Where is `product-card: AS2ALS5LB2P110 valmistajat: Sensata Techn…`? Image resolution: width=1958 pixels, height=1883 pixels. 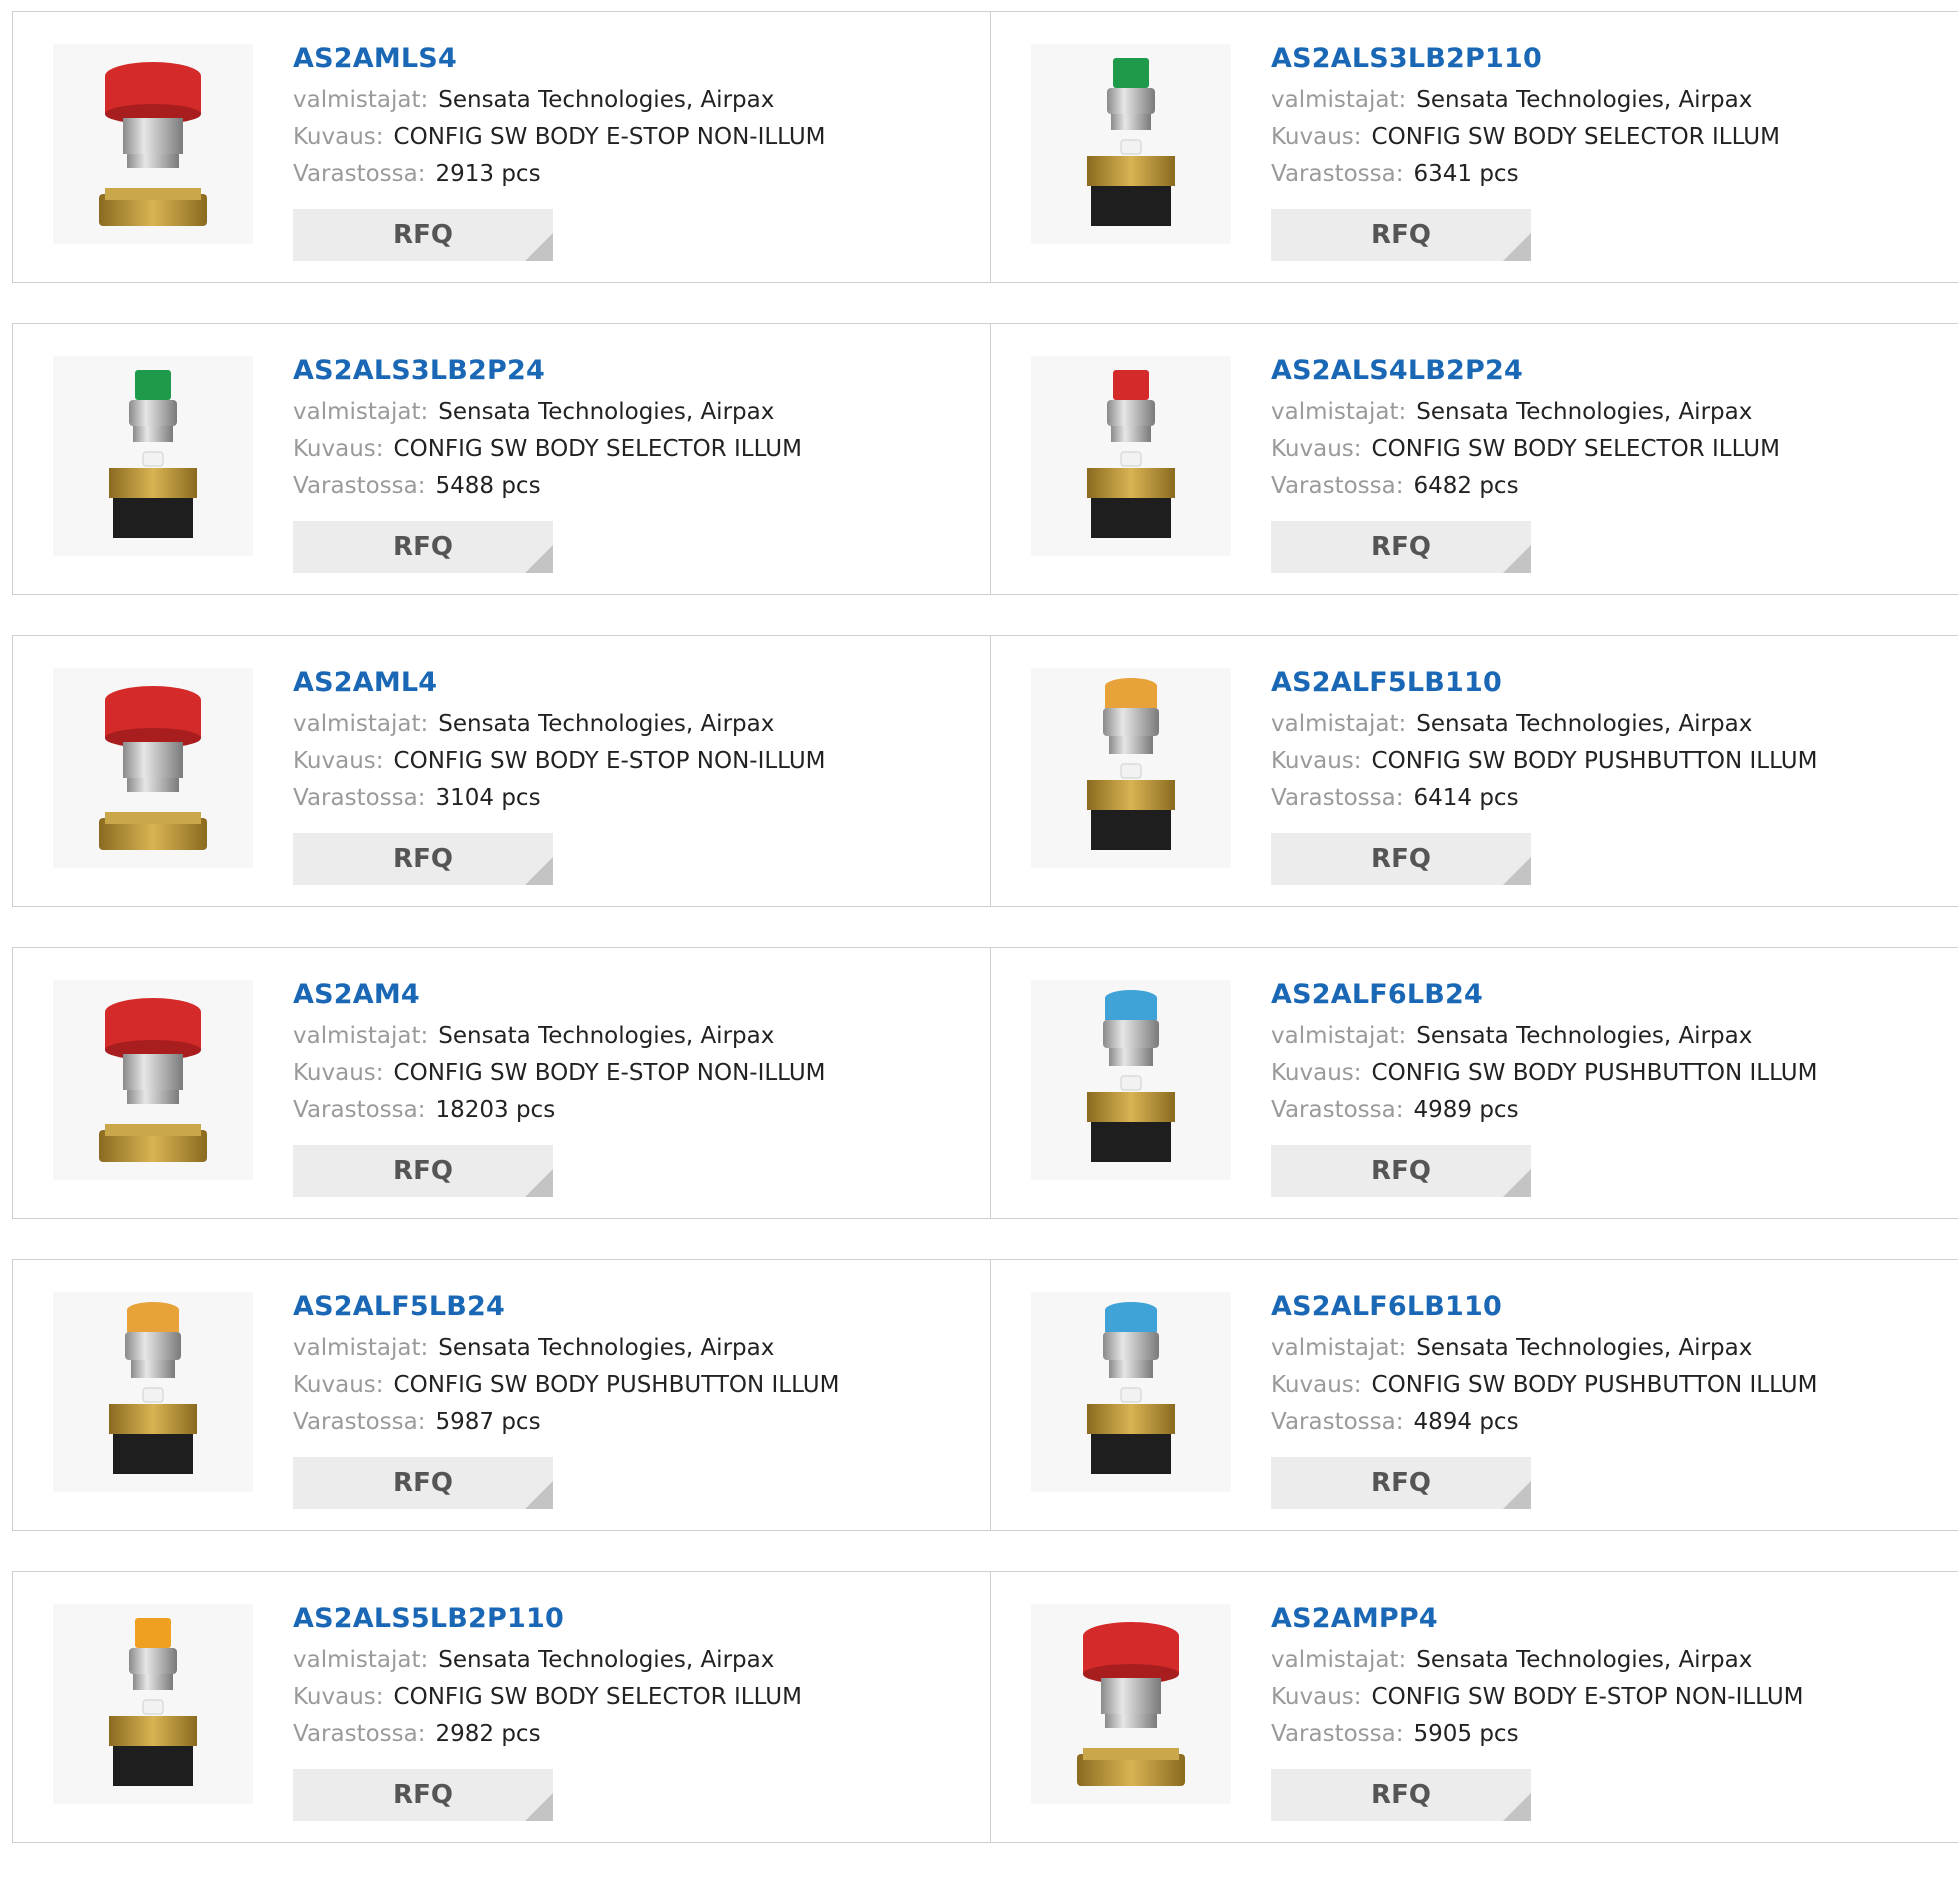 product-card: AS2ALS5LB2P110 valmistajat: Sensata Techn… is located at coordinates (501, 1707).